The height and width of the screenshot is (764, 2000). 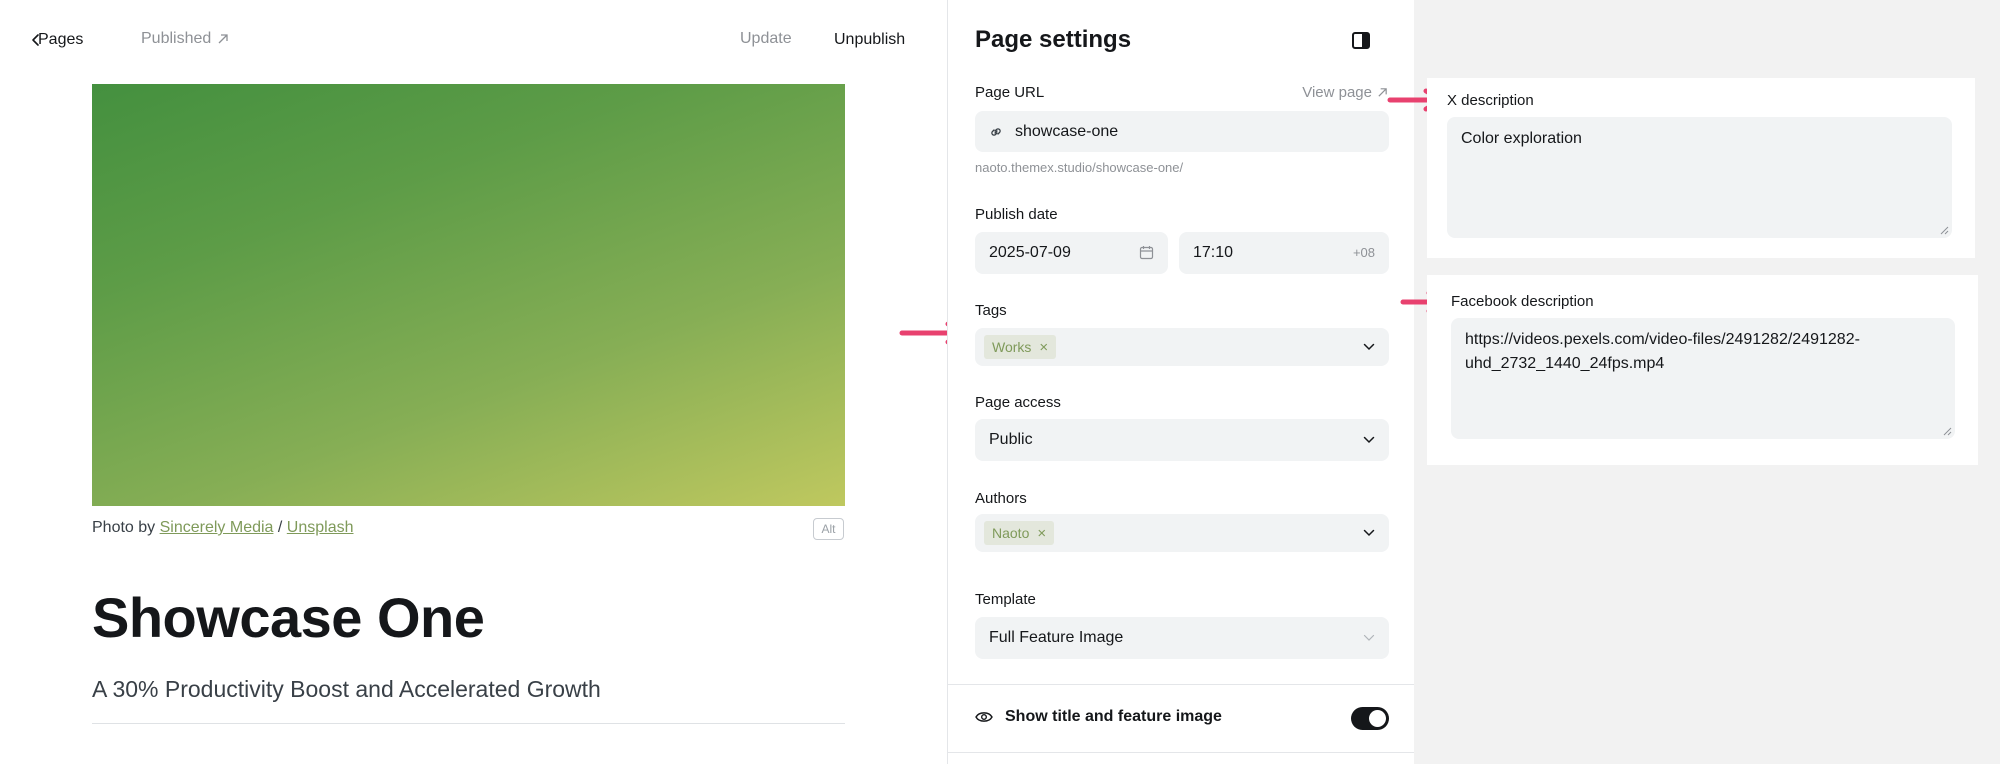 I want to click on back-link-label: Pages, so click(x=61, y=39).